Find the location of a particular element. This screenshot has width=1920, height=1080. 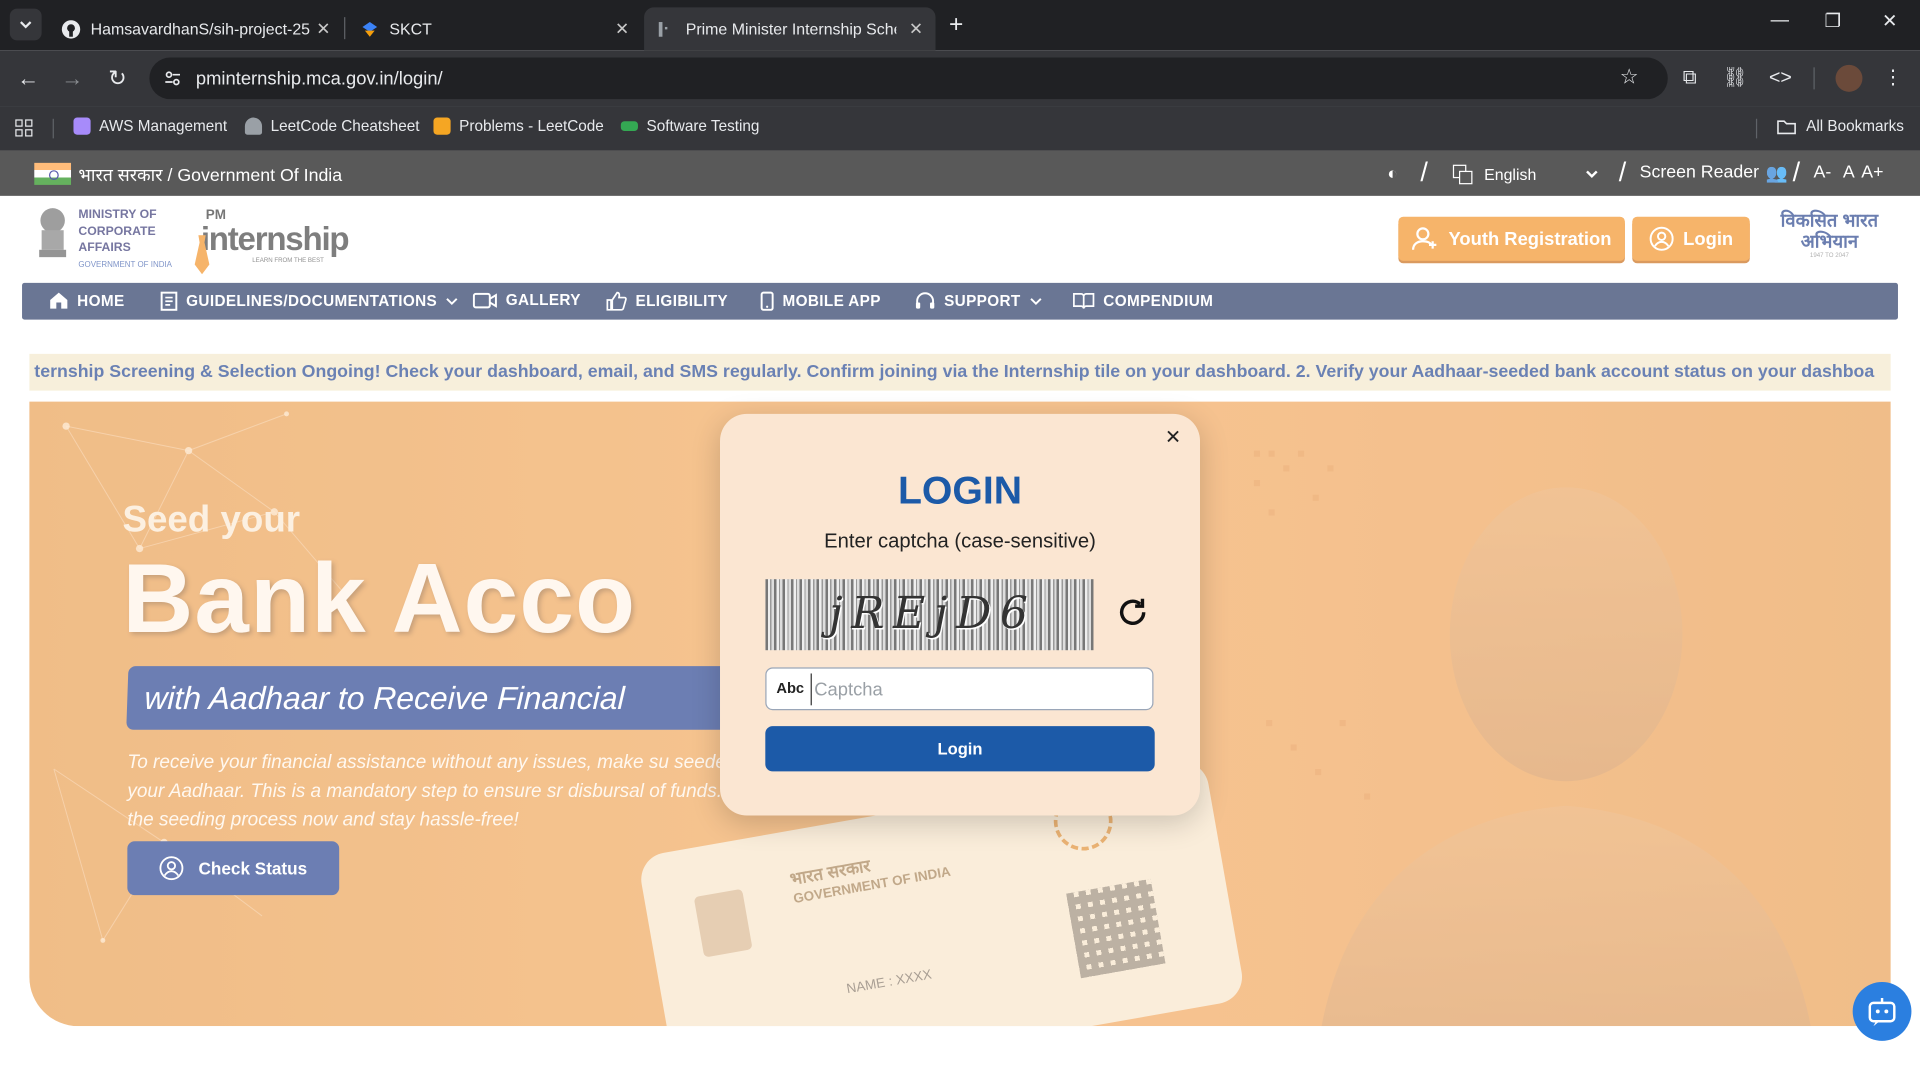

chevron-down-icon is located at coordinates (26, 25).